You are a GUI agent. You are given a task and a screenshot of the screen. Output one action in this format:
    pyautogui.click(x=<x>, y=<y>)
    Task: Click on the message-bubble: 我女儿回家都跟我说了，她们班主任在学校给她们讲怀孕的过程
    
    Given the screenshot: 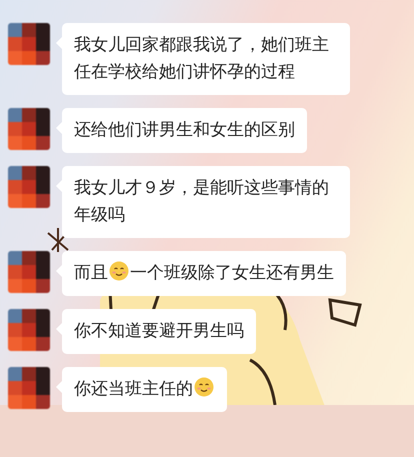 What is the action you would take?
    pyautogui.click(x=206, y=59)
    